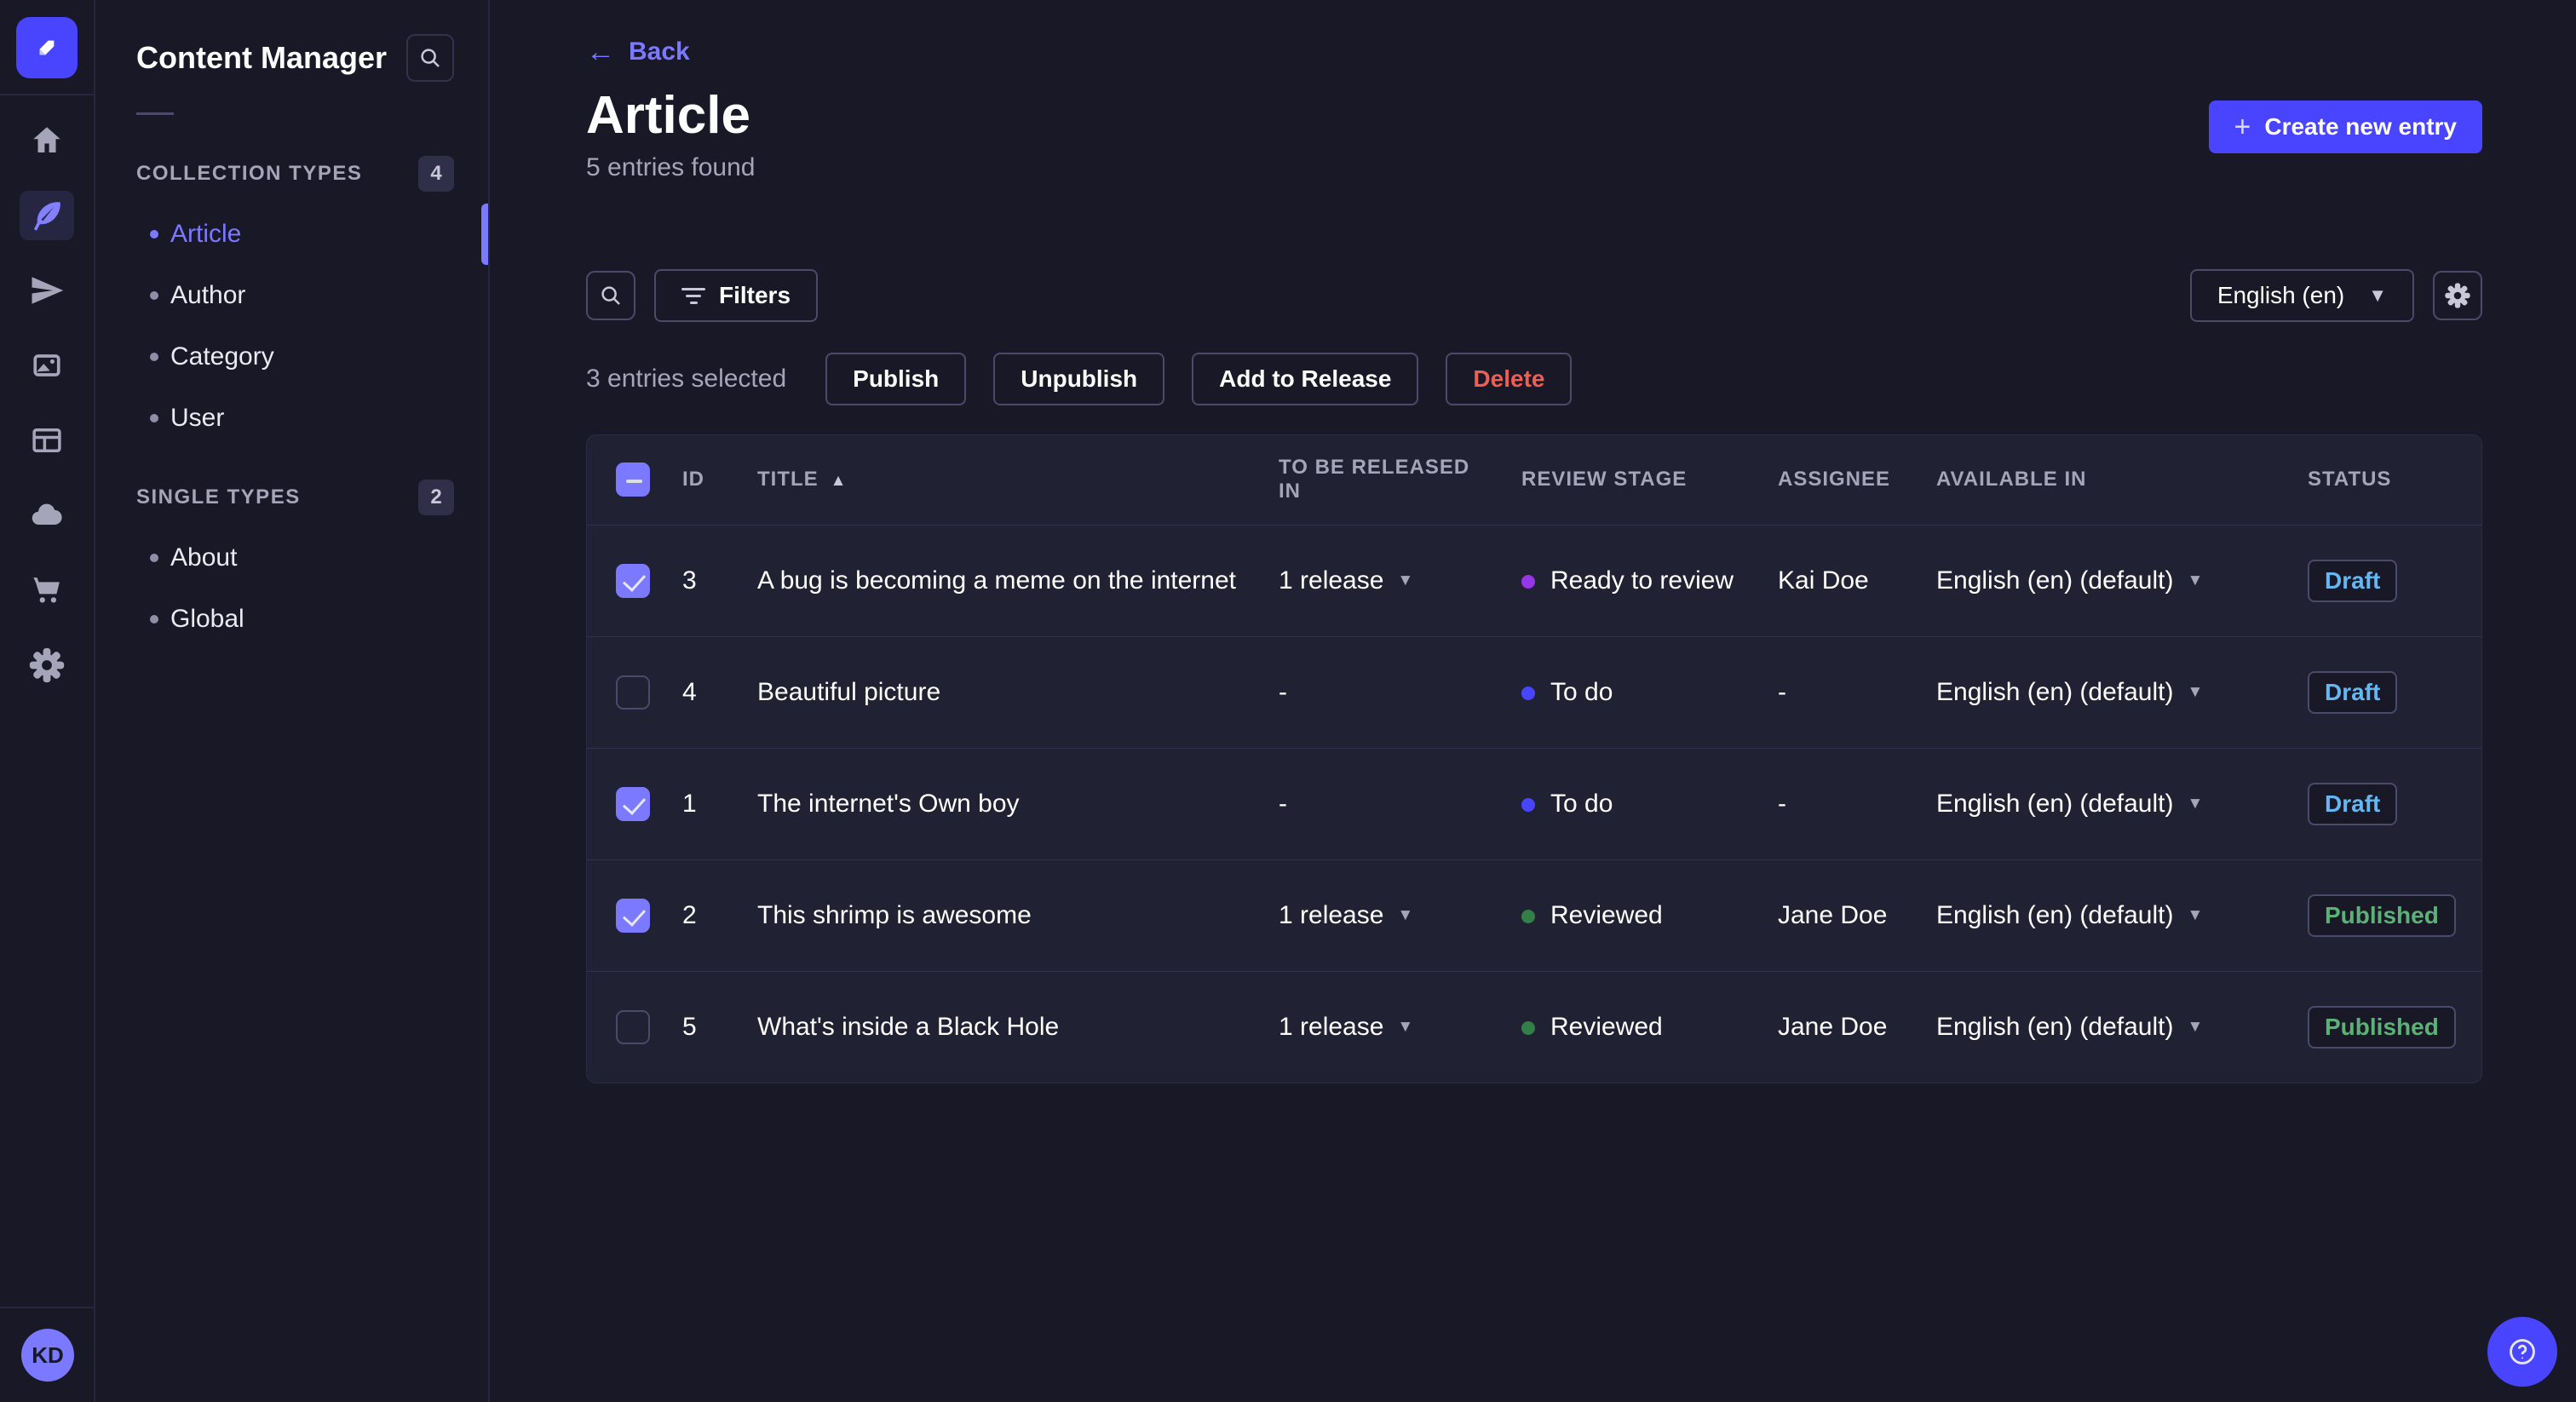 The height and width of the screenshot is (1402, 2576). What do you see at coordinates (48, 1355) in the screenshot?
I see `user-avatar: KD` at bounding box center [48, 1355].